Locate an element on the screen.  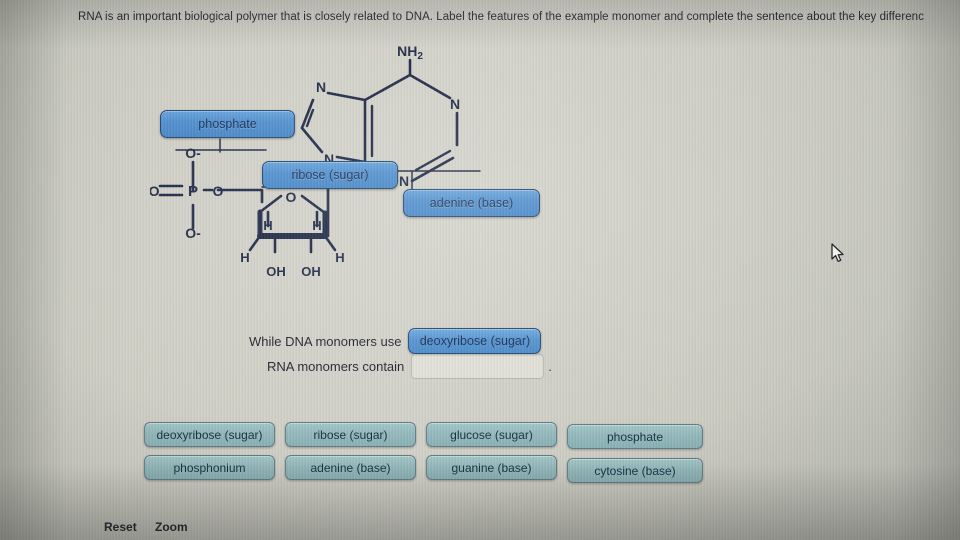
sentence-blank-1-filled: deoxyribose (sugar) is located at coordinates (475, 341).